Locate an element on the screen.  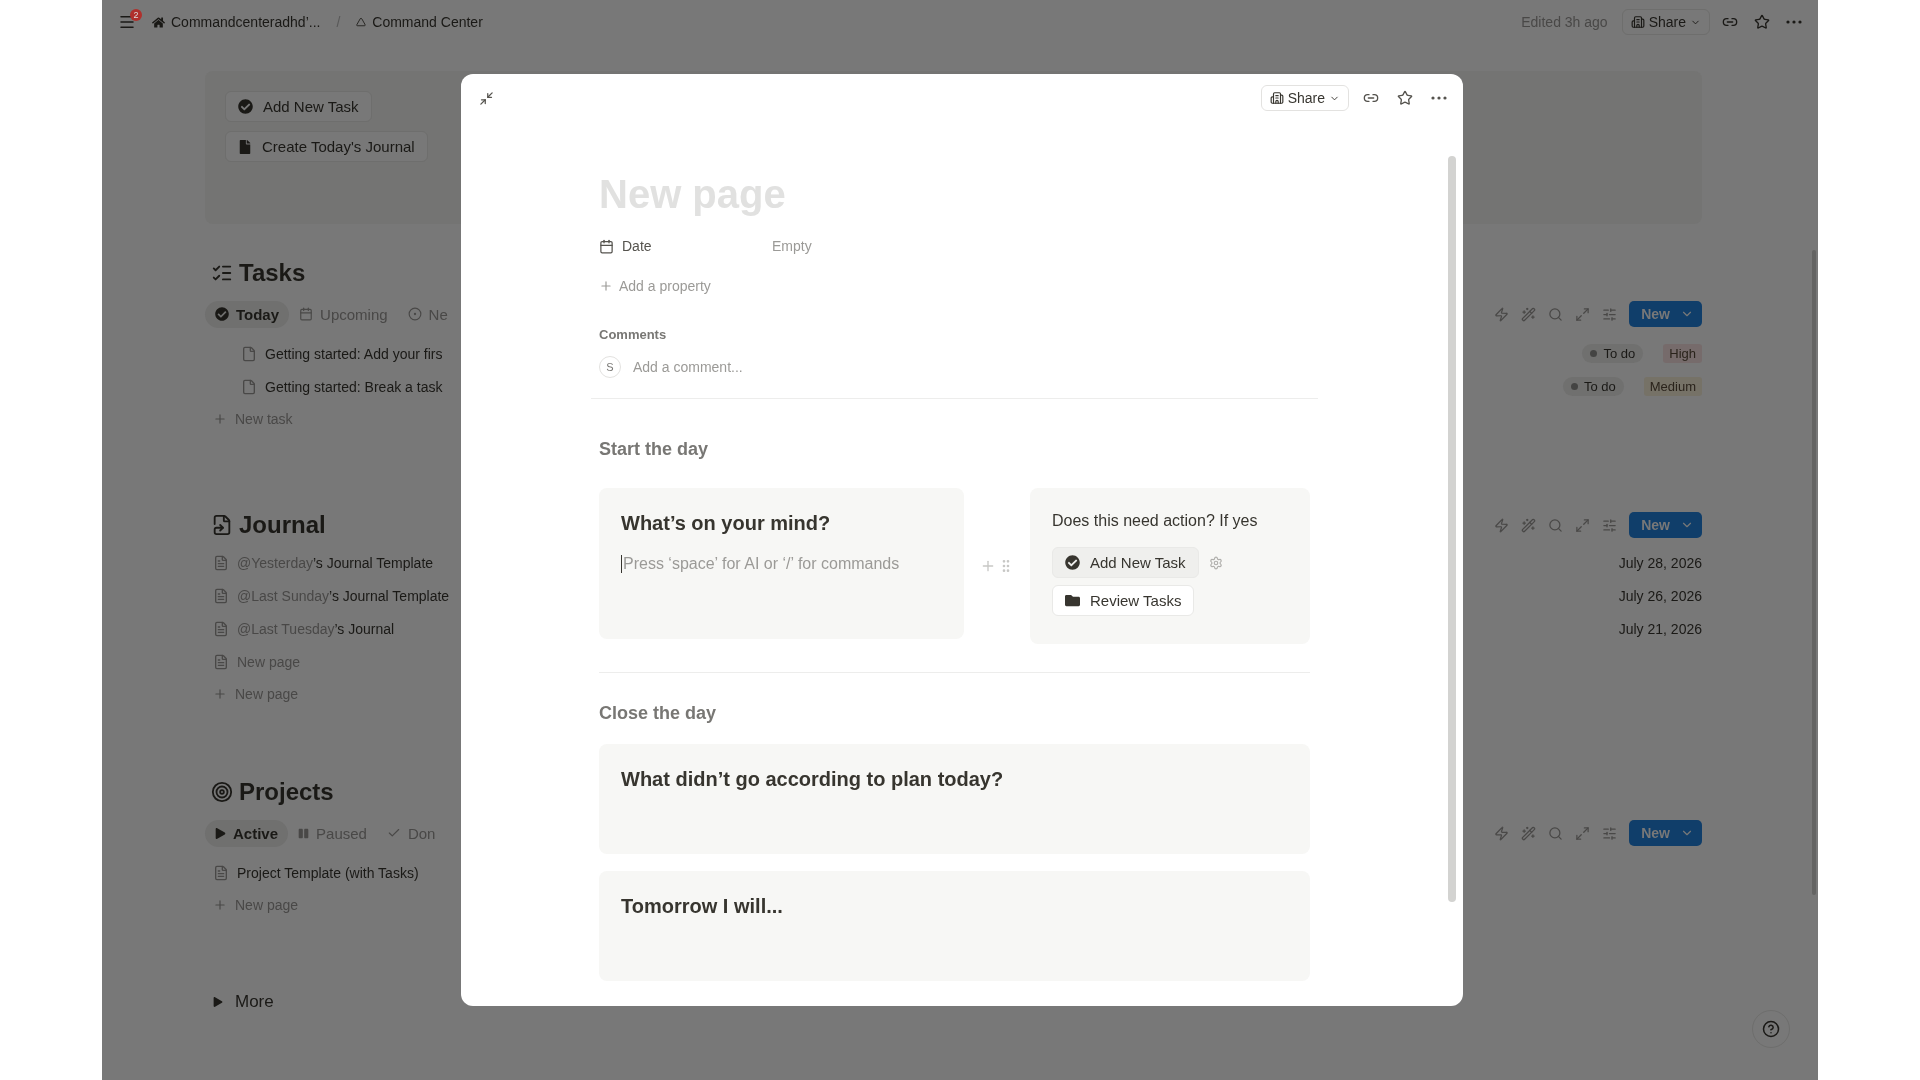
priority-tag: Medium is located at coordinates (1672, 386).